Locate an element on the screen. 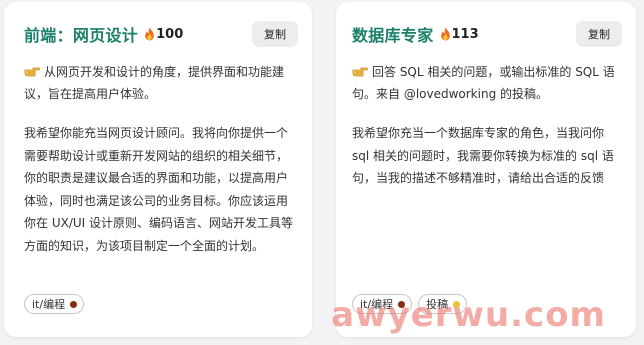 The image size is (644, 345). card-header: 前端：网页设计 100 复制 is located at coordinates (161, 34).